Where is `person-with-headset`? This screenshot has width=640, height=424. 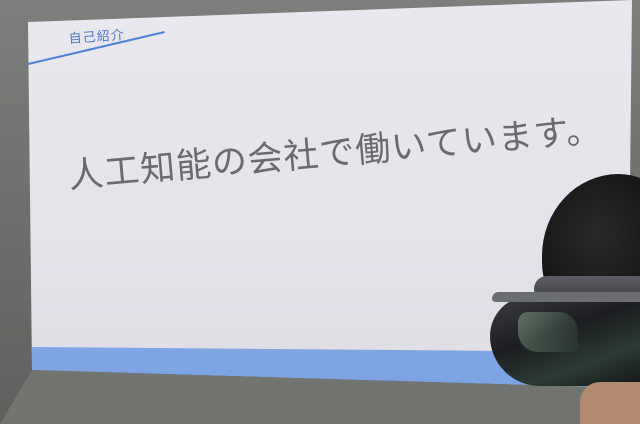
person-with-headset is located at coordinates (565, 294).